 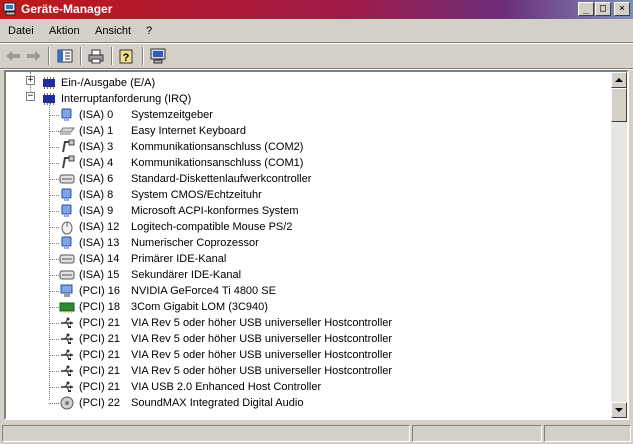 I want to click on device-row: (ISA) 15 Sekundärer IDE-Kanal, so click(x=160, y=275).